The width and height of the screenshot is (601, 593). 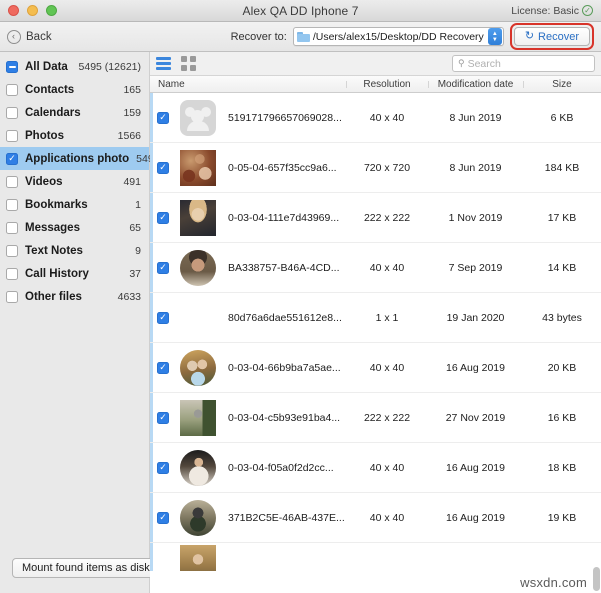 What do you see at coordinates (188, 63) in the screenshot?
I see `grid-view-icon` at bounding box center [188, 63].